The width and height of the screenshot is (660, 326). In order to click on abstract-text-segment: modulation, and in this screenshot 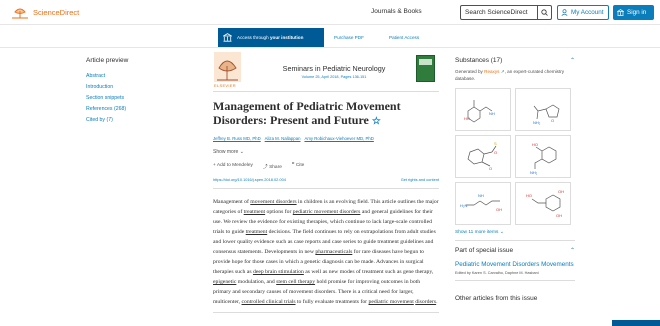, I will do `click(256, 282)`.